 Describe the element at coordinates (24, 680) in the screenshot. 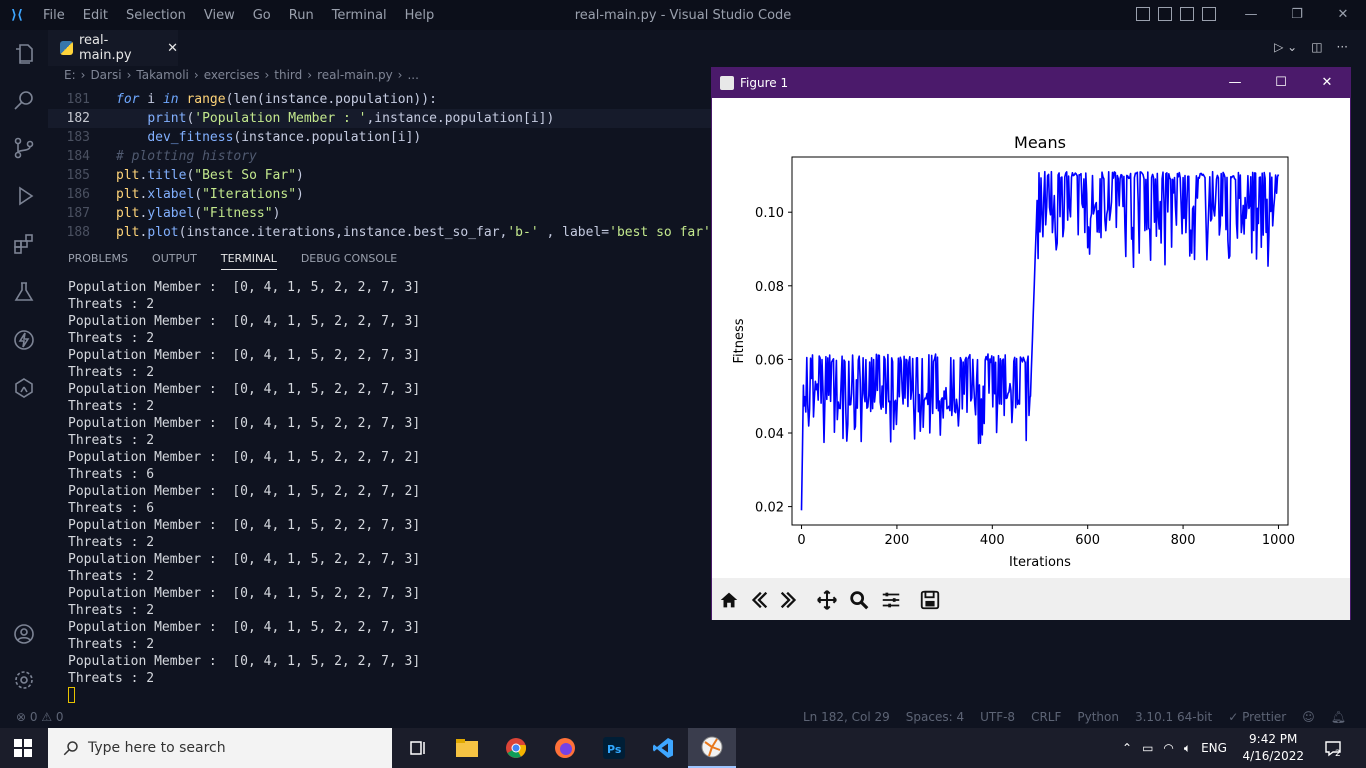

I see `settings-gear-icon` at that location.